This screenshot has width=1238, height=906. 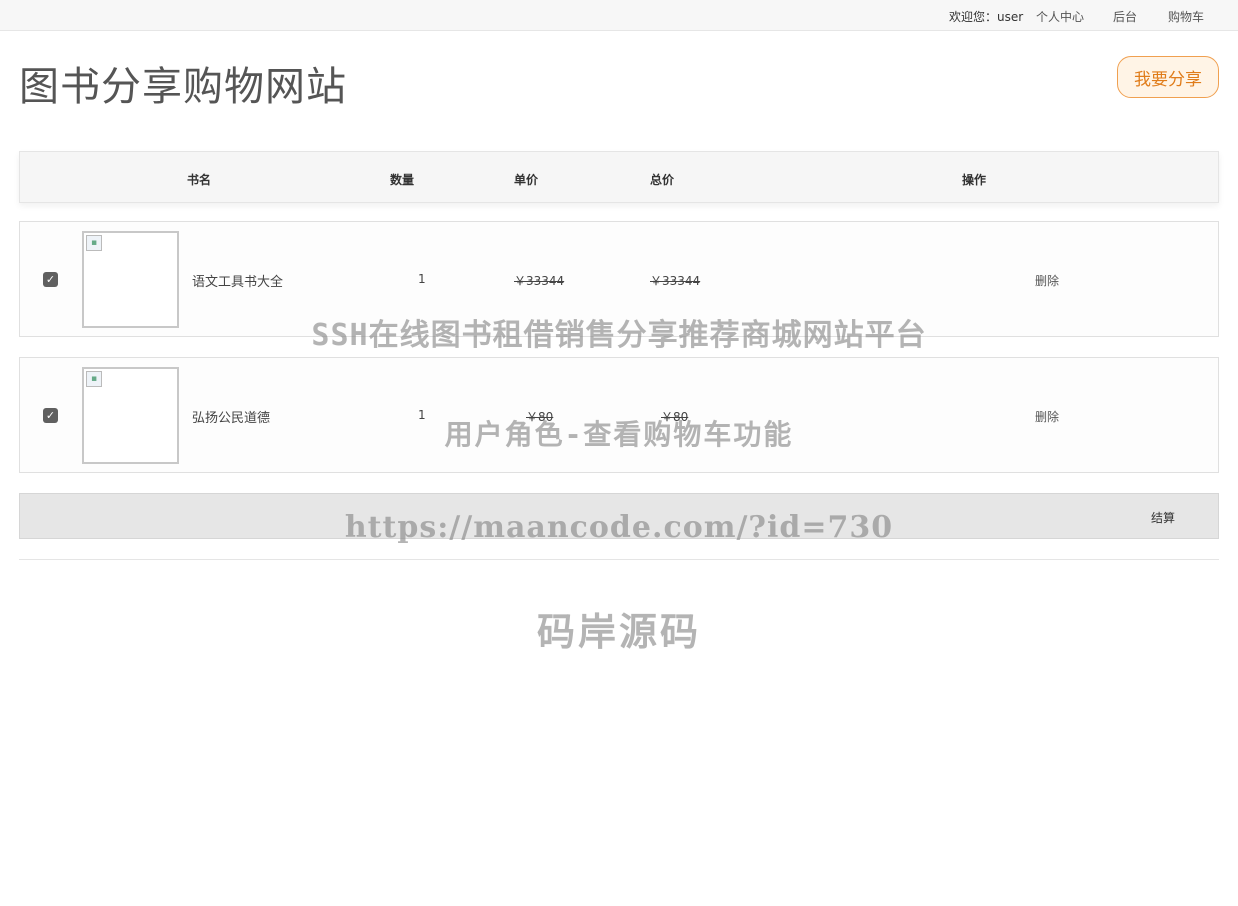 What do you see at coordinates (619, 559) in the screenshot?
I see `divider` at bounding box center [619, 559].